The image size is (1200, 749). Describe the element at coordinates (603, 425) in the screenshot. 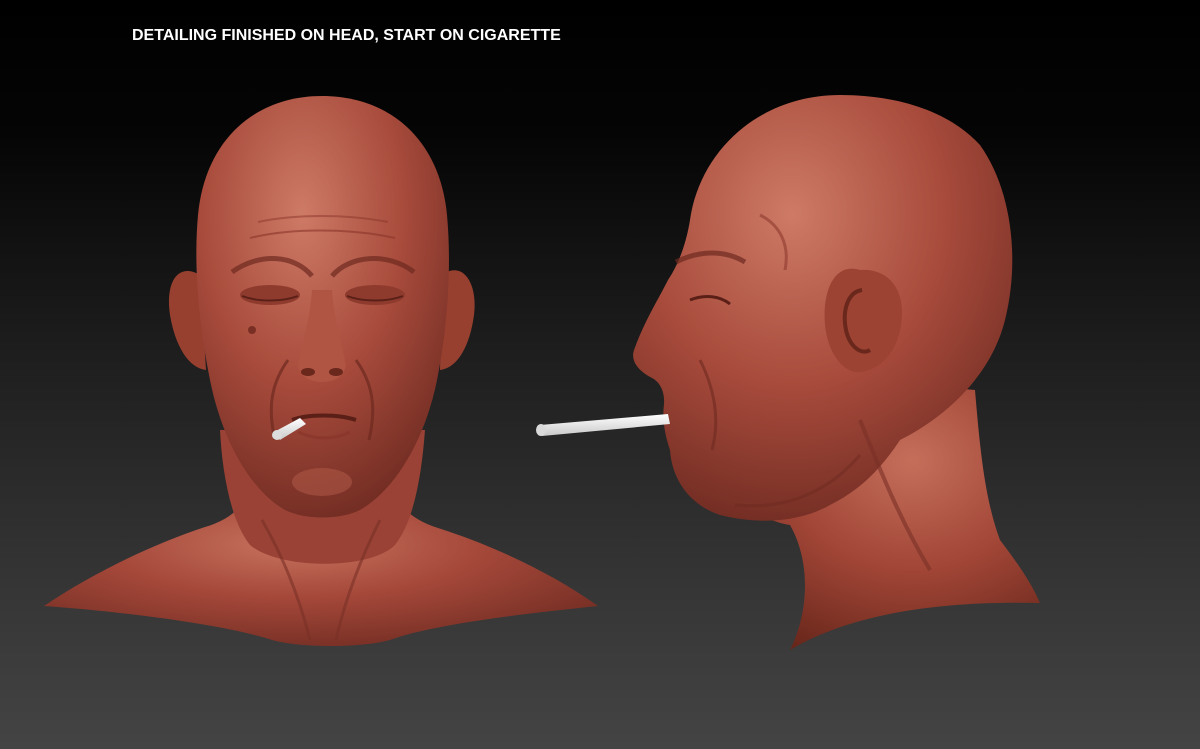

I see `side-cigarette` at that location.